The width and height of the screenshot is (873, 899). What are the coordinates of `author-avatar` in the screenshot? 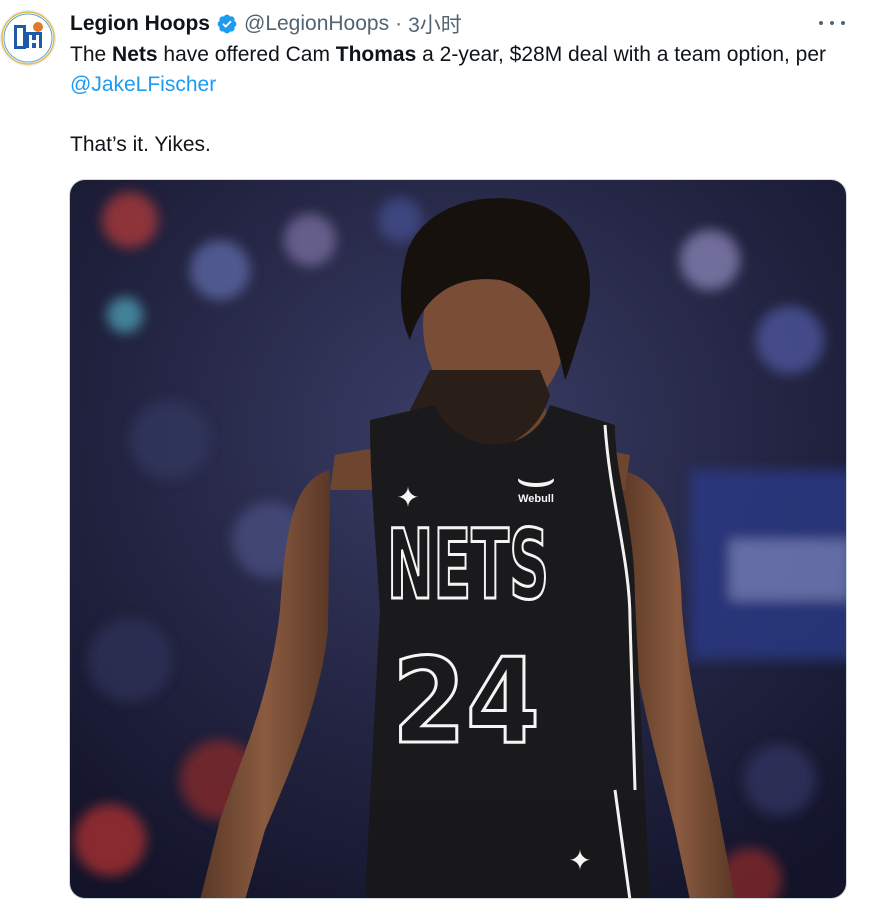 It's located at (28, 38).